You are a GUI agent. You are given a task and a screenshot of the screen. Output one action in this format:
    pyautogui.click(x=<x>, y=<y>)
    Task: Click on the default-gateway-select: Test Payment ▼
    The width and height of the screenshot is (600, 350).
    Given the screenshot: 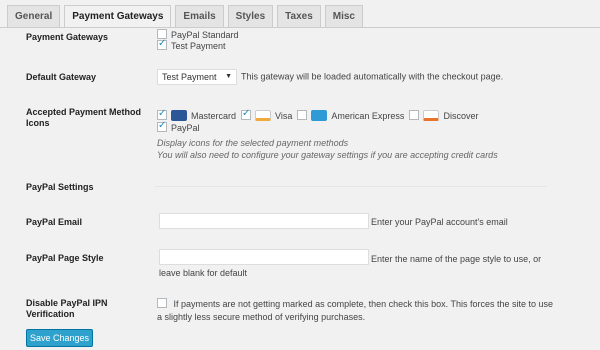 What is the action you would take?
    pyautogui.click(x=197, y=77)
    